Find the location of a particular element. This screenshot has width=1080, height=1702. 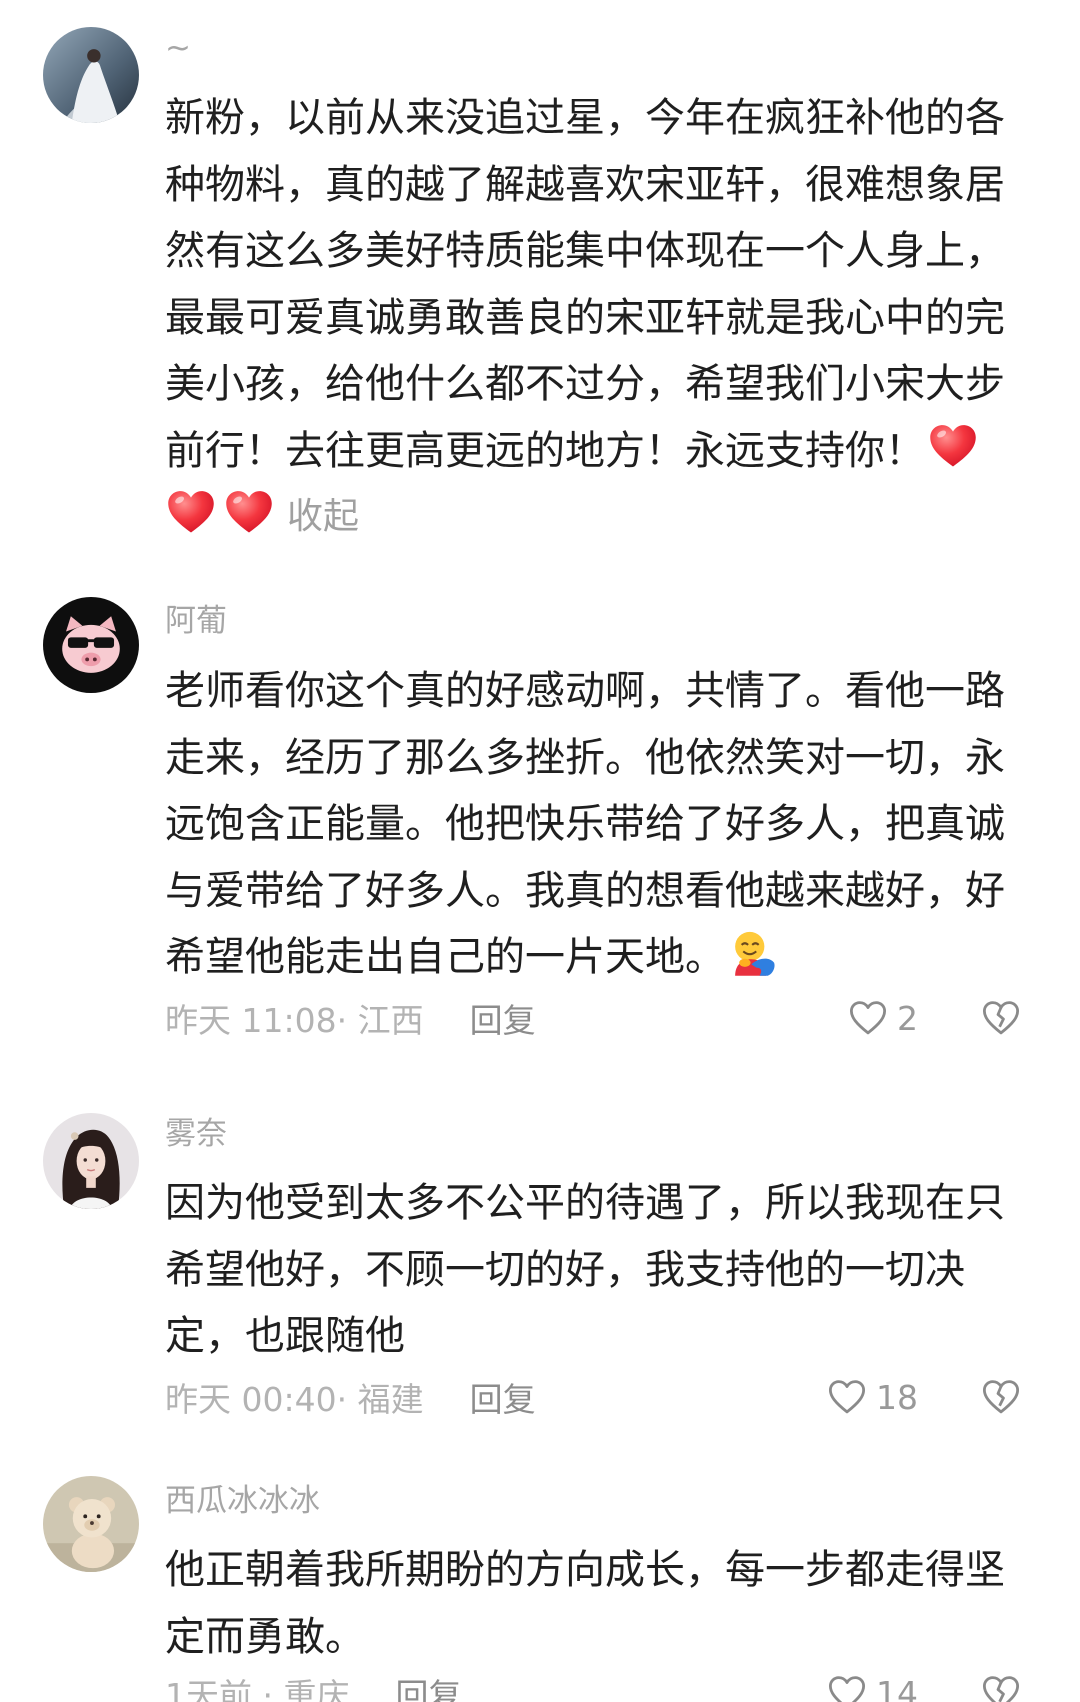

avatar-pig-sunglasses is located at coordinates (91, 645).